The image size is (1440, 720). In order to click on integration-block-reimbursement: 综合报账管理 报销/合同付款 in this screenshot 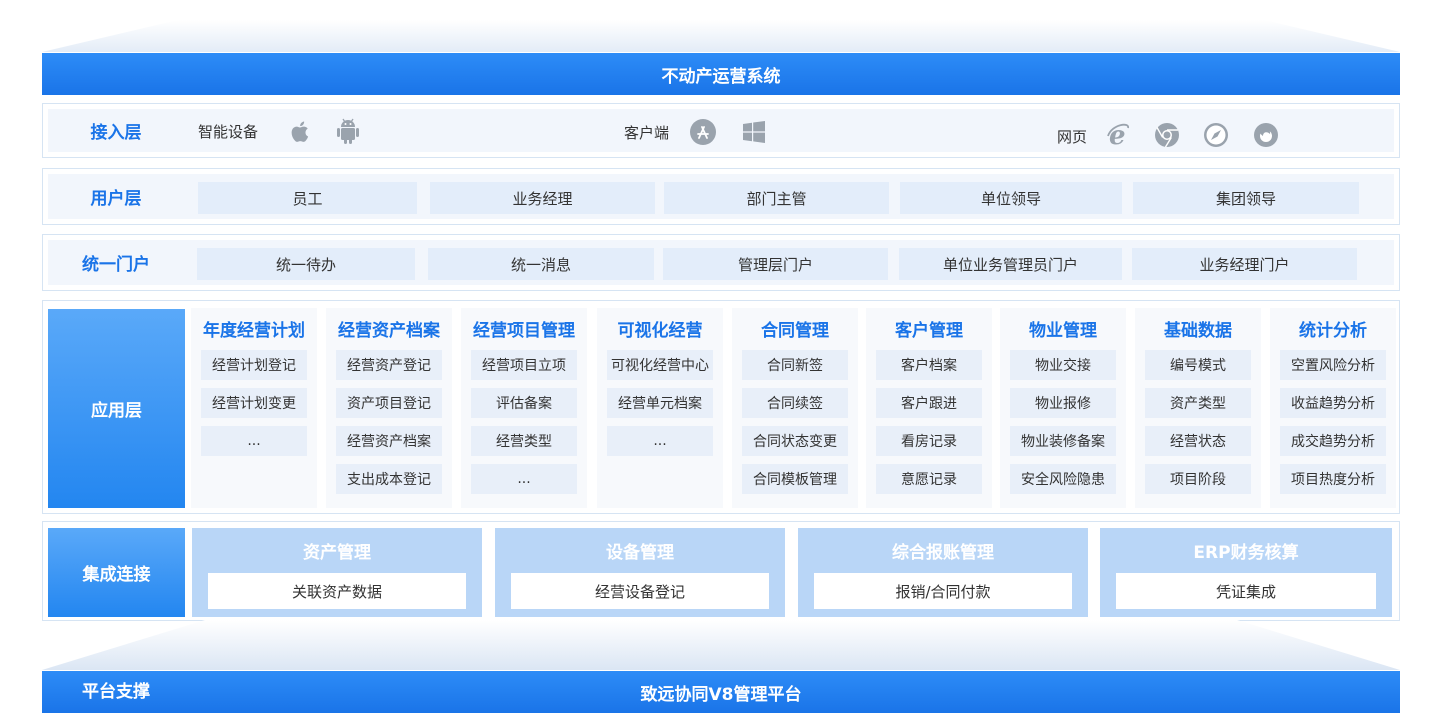, I will do `click(943, 572)`.